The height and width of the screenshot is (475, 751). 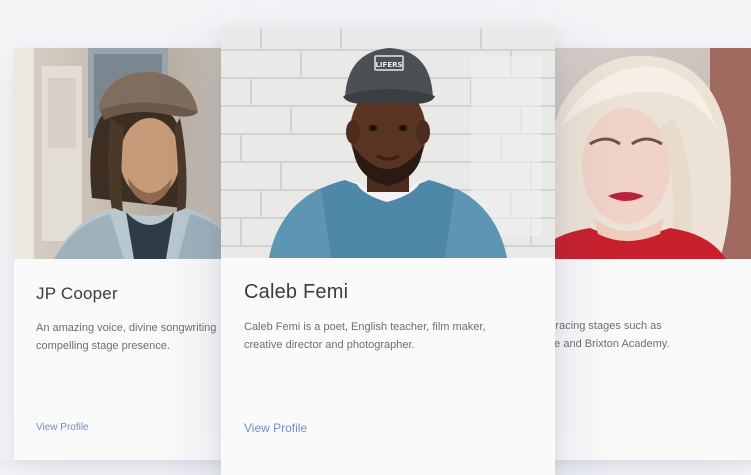 I want to click on profile-bio-line: An amazing voice, divine songwriting, so click(x=126, y=328).